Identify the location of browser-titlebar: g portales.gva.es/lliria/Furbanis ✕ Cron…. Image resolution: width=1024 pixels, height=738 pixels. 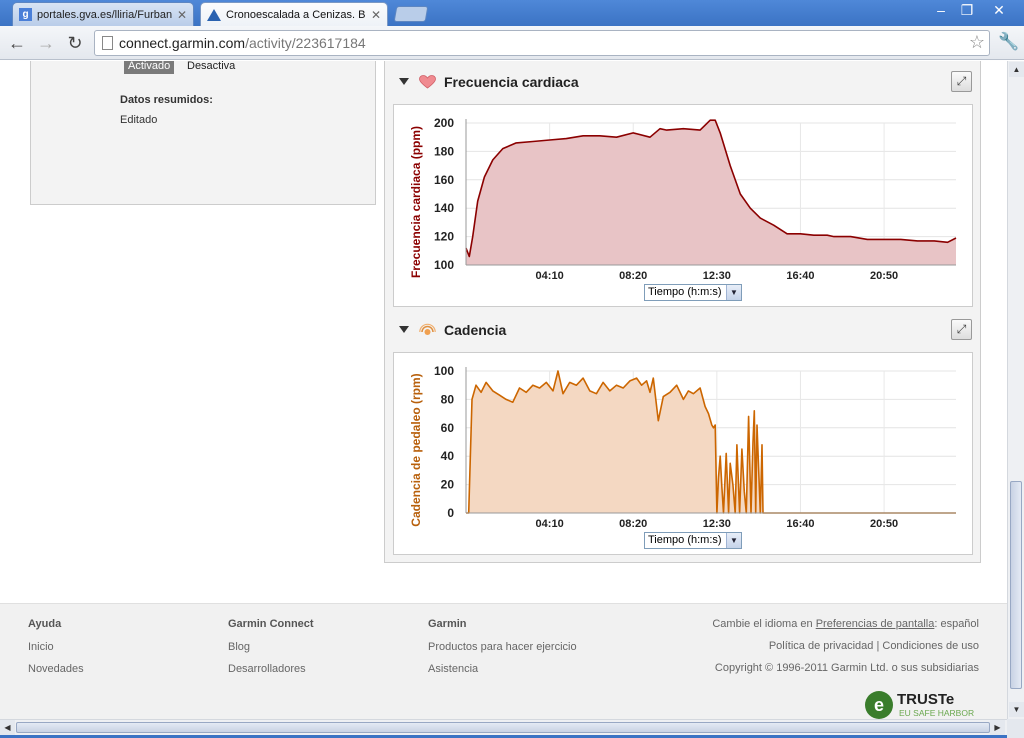
(512, 13).